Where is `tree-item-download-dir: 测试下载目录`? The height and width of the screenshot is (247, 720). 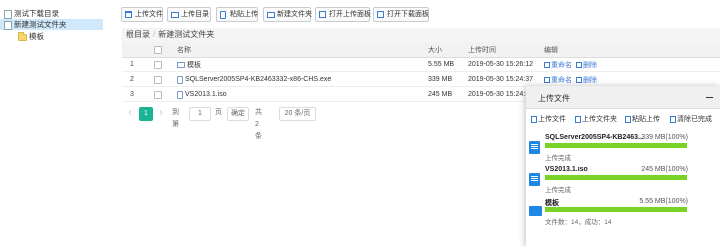
tree-item-download-dir: 测试下载目录 is located at coordinates (31, 13).